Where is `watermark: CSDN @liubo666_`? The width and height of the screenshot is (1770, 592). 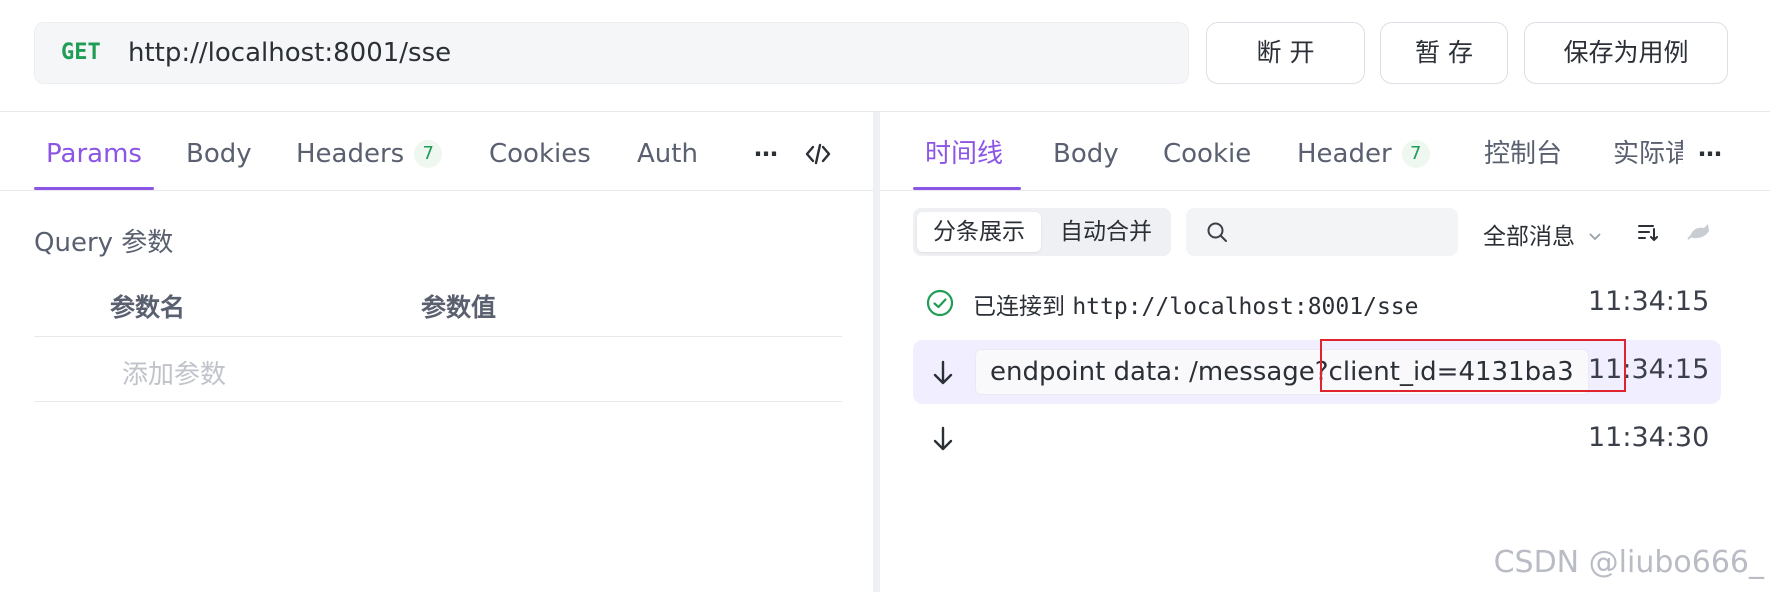 watermark: CSDN @liubo666_ is located at coordinates (1628, 562).